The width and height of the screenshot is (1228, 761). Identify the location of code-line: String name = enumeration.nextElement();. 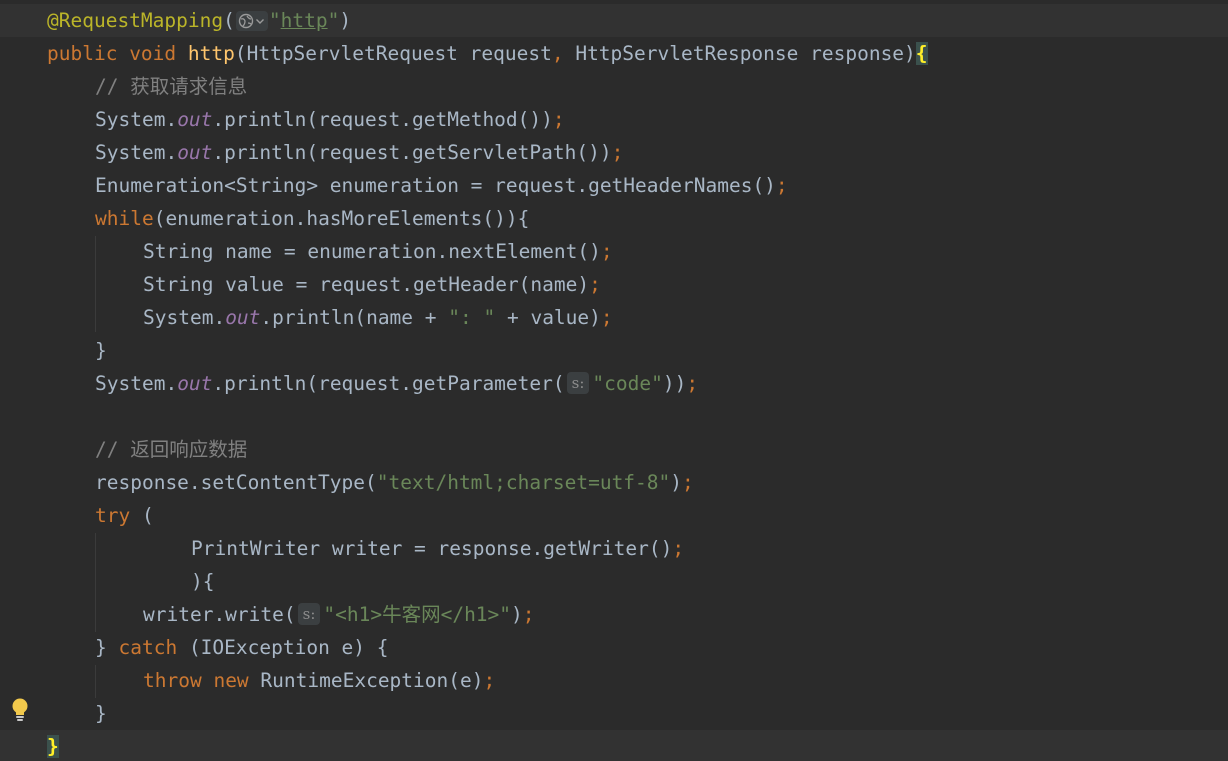
(614, 251).